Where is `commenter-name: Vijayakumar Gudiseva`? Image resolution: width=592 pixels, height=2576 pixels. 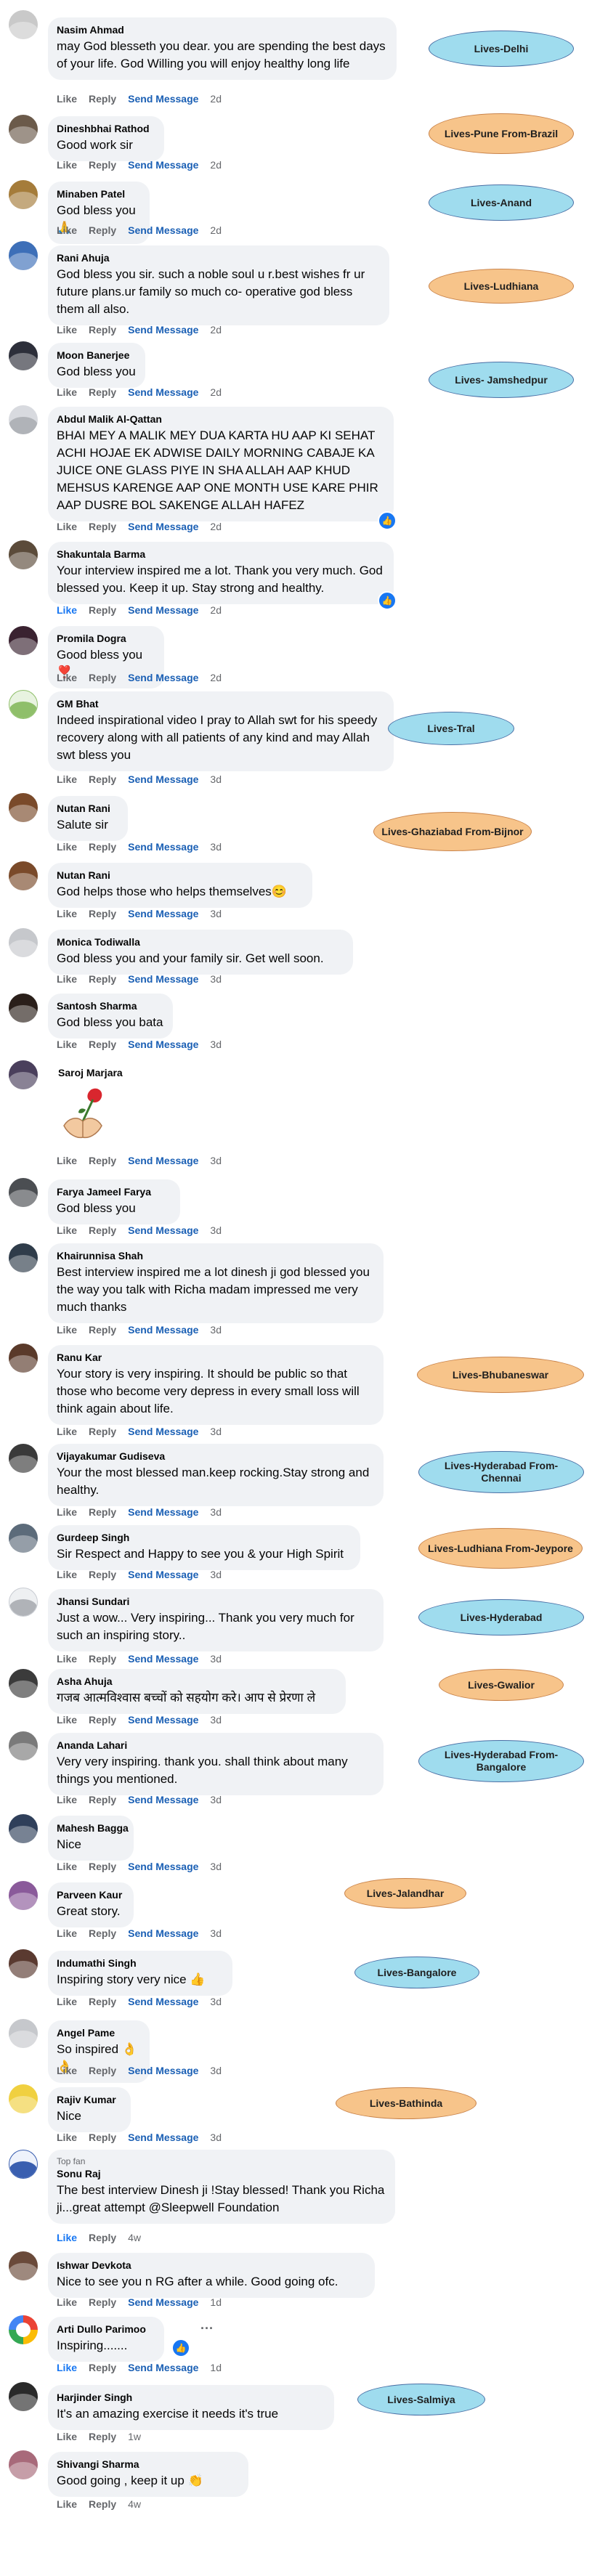
commenter-name: Vijayakumar Gudiseva is located at coordinates (216, 1456).